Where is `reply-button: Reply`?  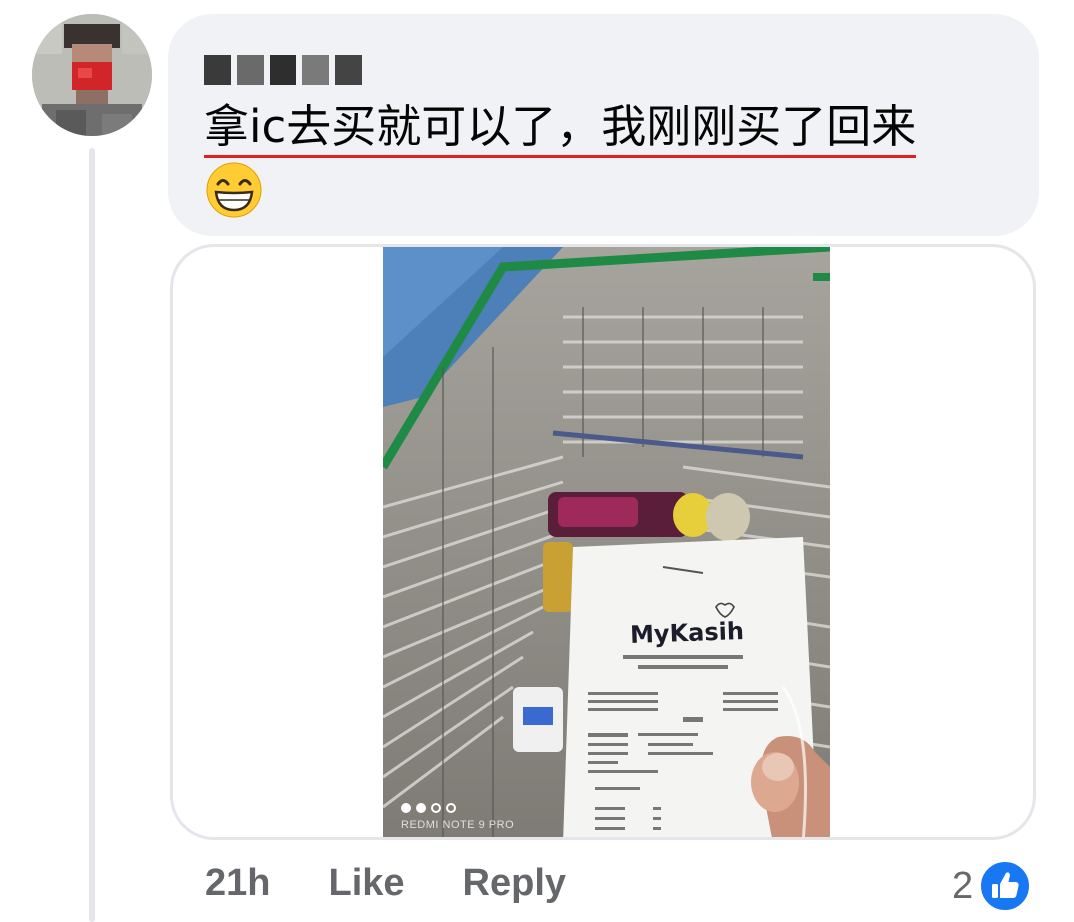
reply-button: Reply is located at coordinates (514, 883).